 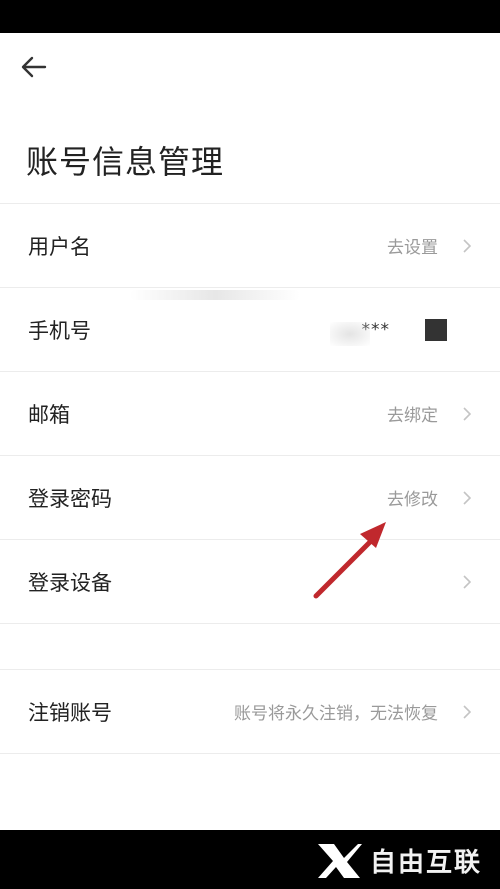 I want to click on row-label: 手机号, so click(x=59, y=330).